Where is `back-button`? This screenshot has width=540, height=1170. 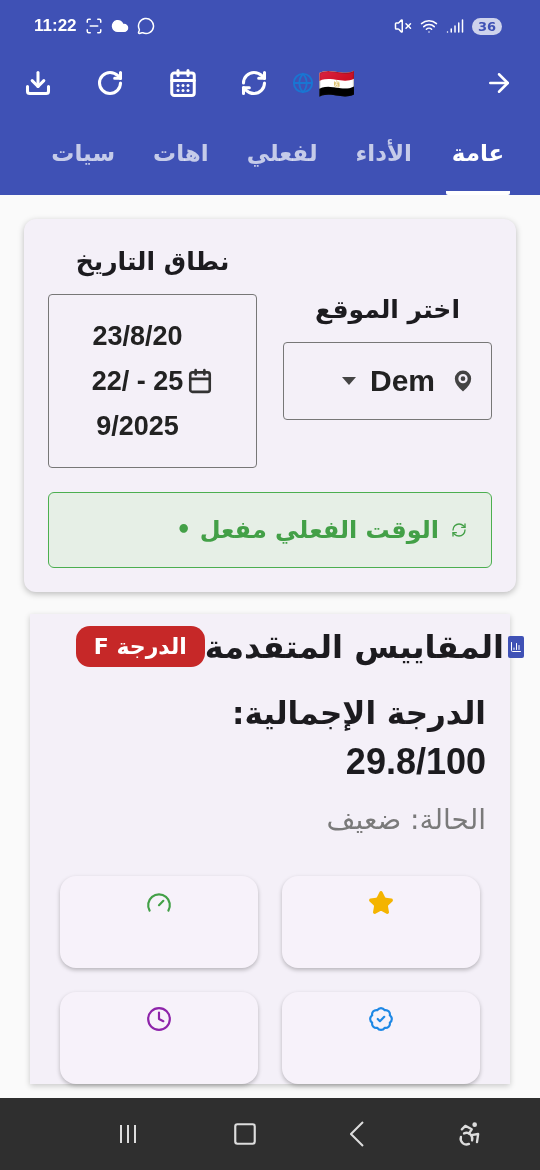 back-button is located at coordinates (357, 1134).